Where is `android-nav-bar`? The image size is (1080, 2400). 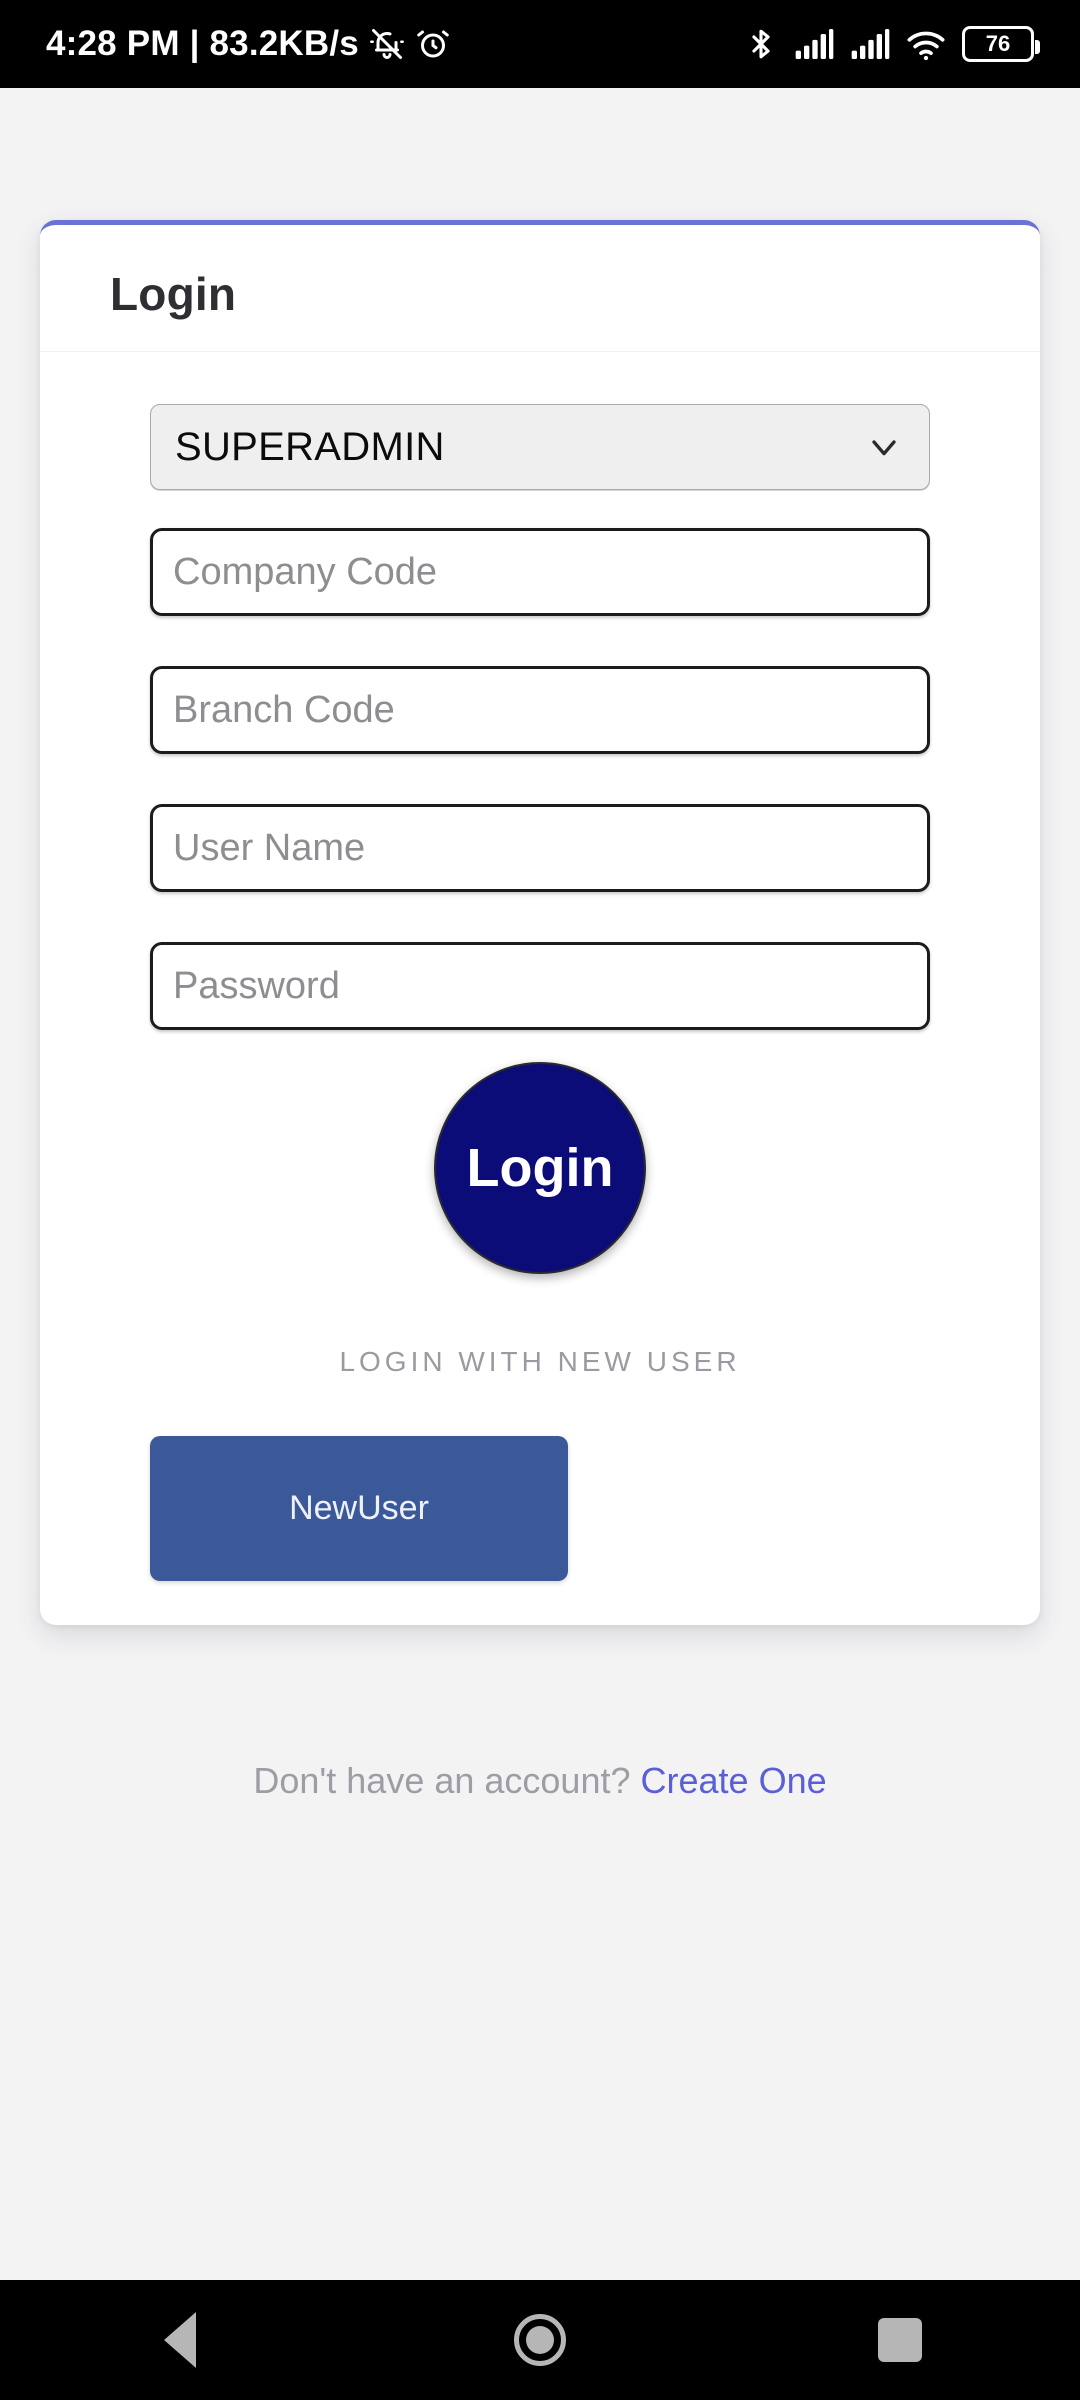
android-nav-bar is located at coordinates (540, 2340).